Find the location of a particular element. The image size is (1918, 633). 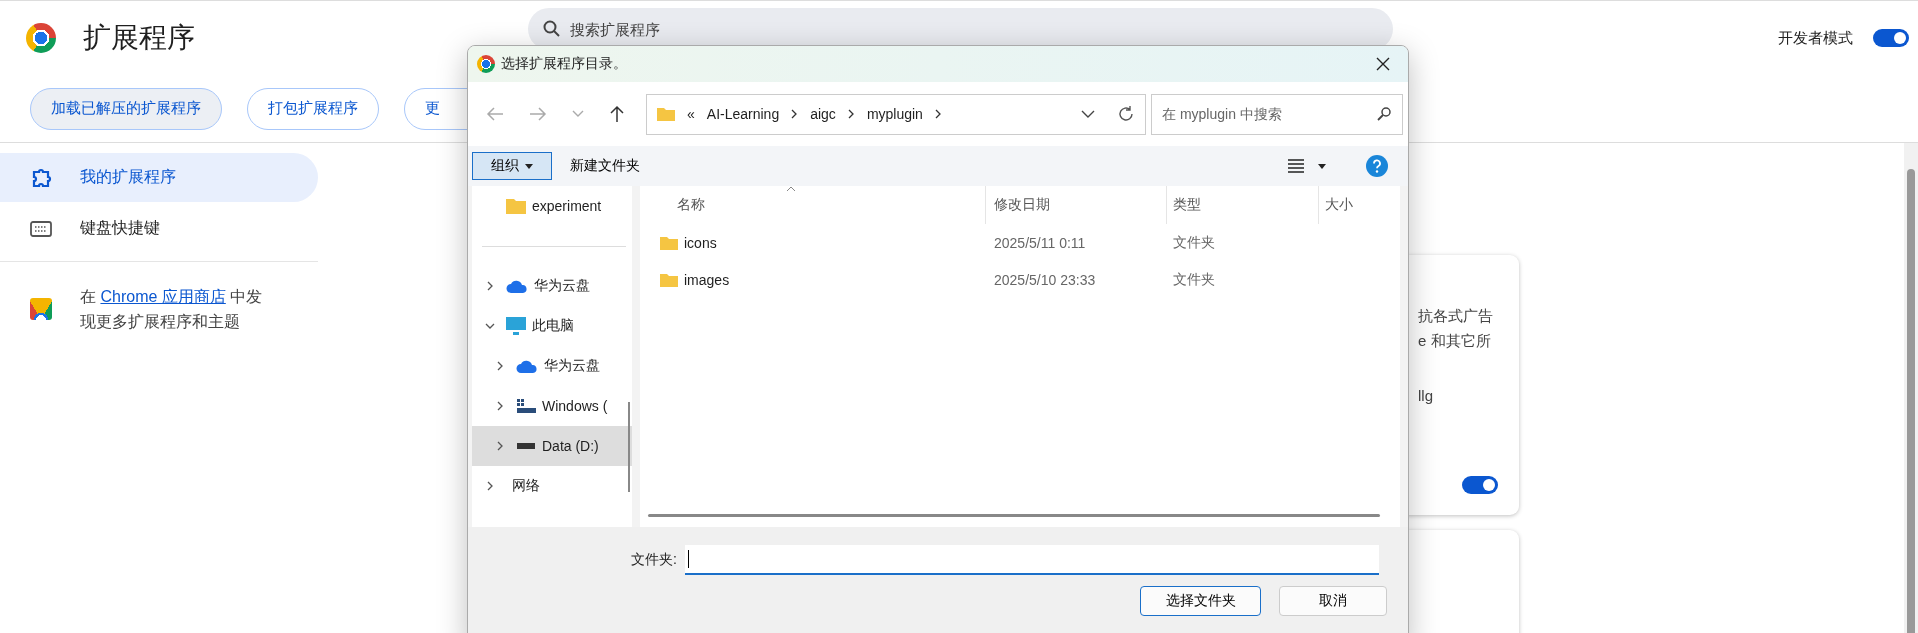

column-header: 大小 is located at coordinates (1359, 205).